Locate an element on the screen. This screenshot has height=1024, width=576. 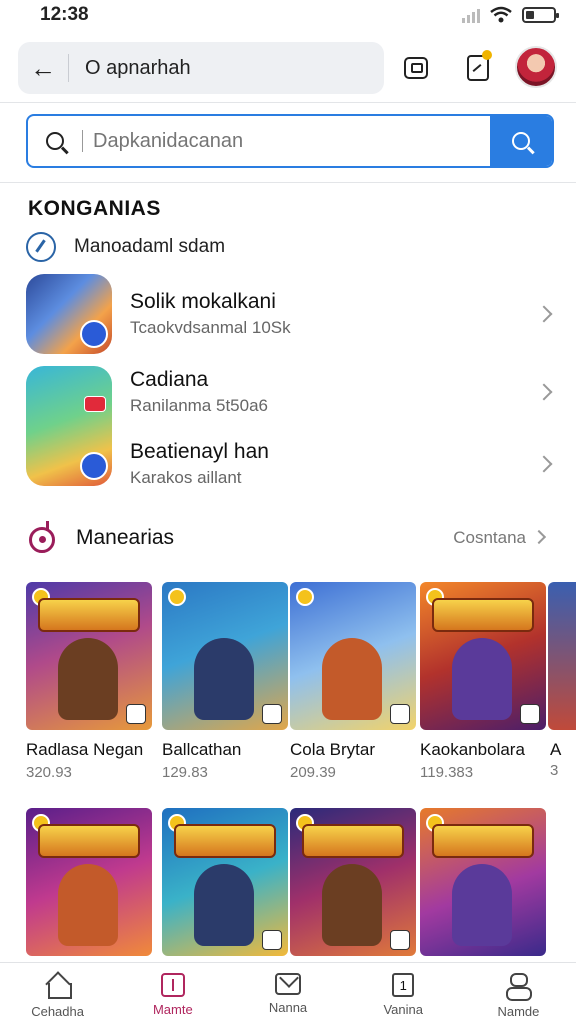
status-icons is located at coordinates (510, 15).